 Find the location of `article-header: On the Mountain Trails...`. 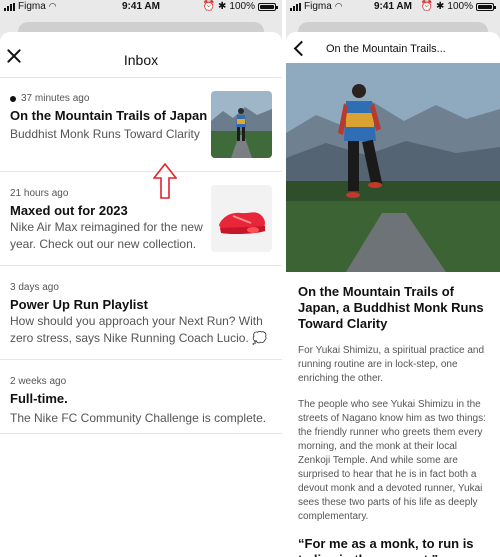

article-header: On the Mountain Trails... is located at coordinates (393, 47).